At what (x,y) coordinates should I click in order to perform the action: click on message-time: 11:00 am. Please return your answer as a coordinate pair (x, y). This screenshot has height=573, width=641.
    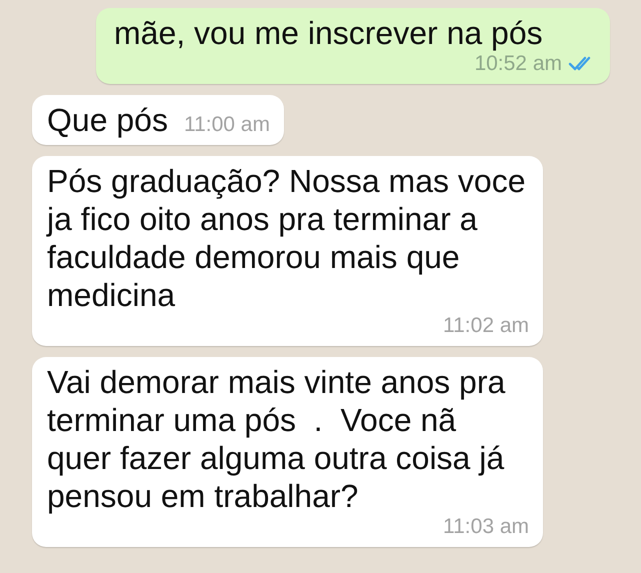
    Looking at the image, I should click on (227, 125).